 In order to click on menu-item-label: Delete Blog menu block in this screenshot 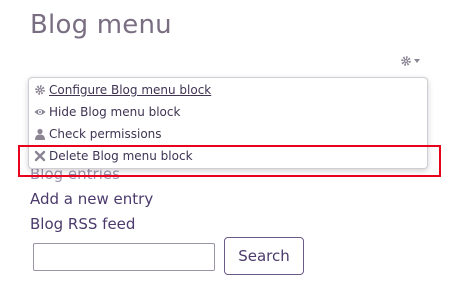, I will do `click(121, 156)`.